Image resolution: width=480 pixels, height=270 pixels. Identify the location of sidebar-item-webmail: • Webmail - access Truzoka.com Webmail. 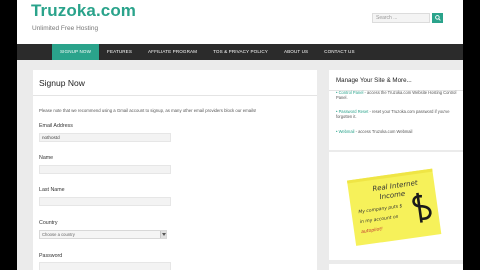
(397, 131).